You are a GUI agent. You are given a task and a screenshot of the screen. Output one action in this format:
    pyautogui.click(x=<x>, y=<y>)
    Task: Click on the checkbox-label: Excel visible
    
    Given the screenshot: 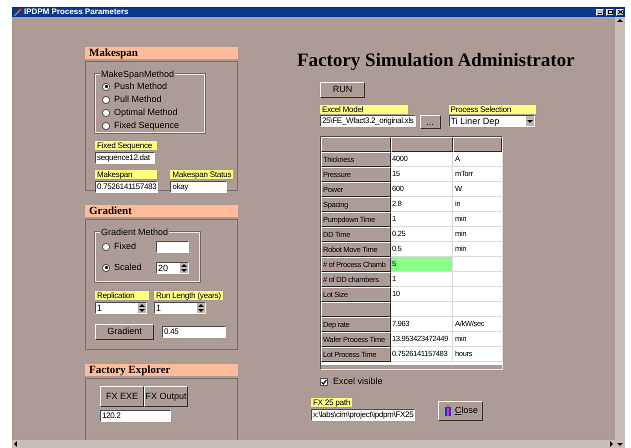 What is the action you would take?
    pyautogui.click(x=358, y=381)
    